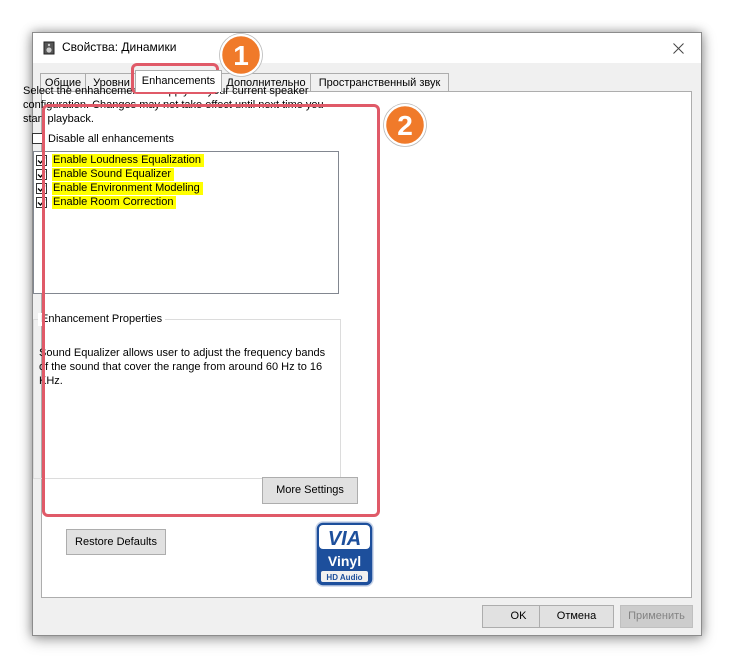  I want to click on via-vinyl-logo: VIA Vinyl HD Audio, so click(344, 554).